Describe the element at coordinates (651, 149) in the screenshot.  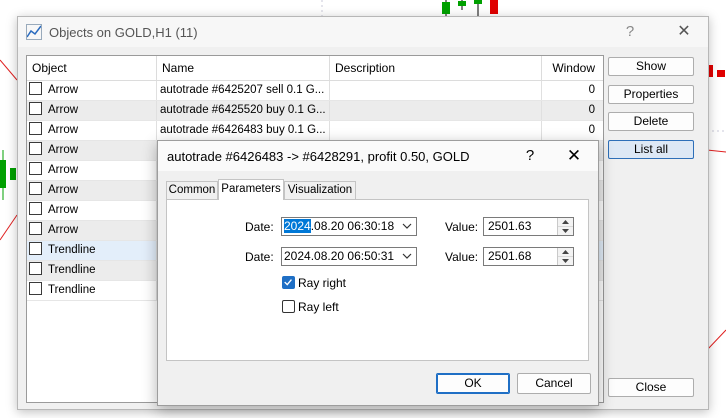
I see `list-all-button: List all` at that location.